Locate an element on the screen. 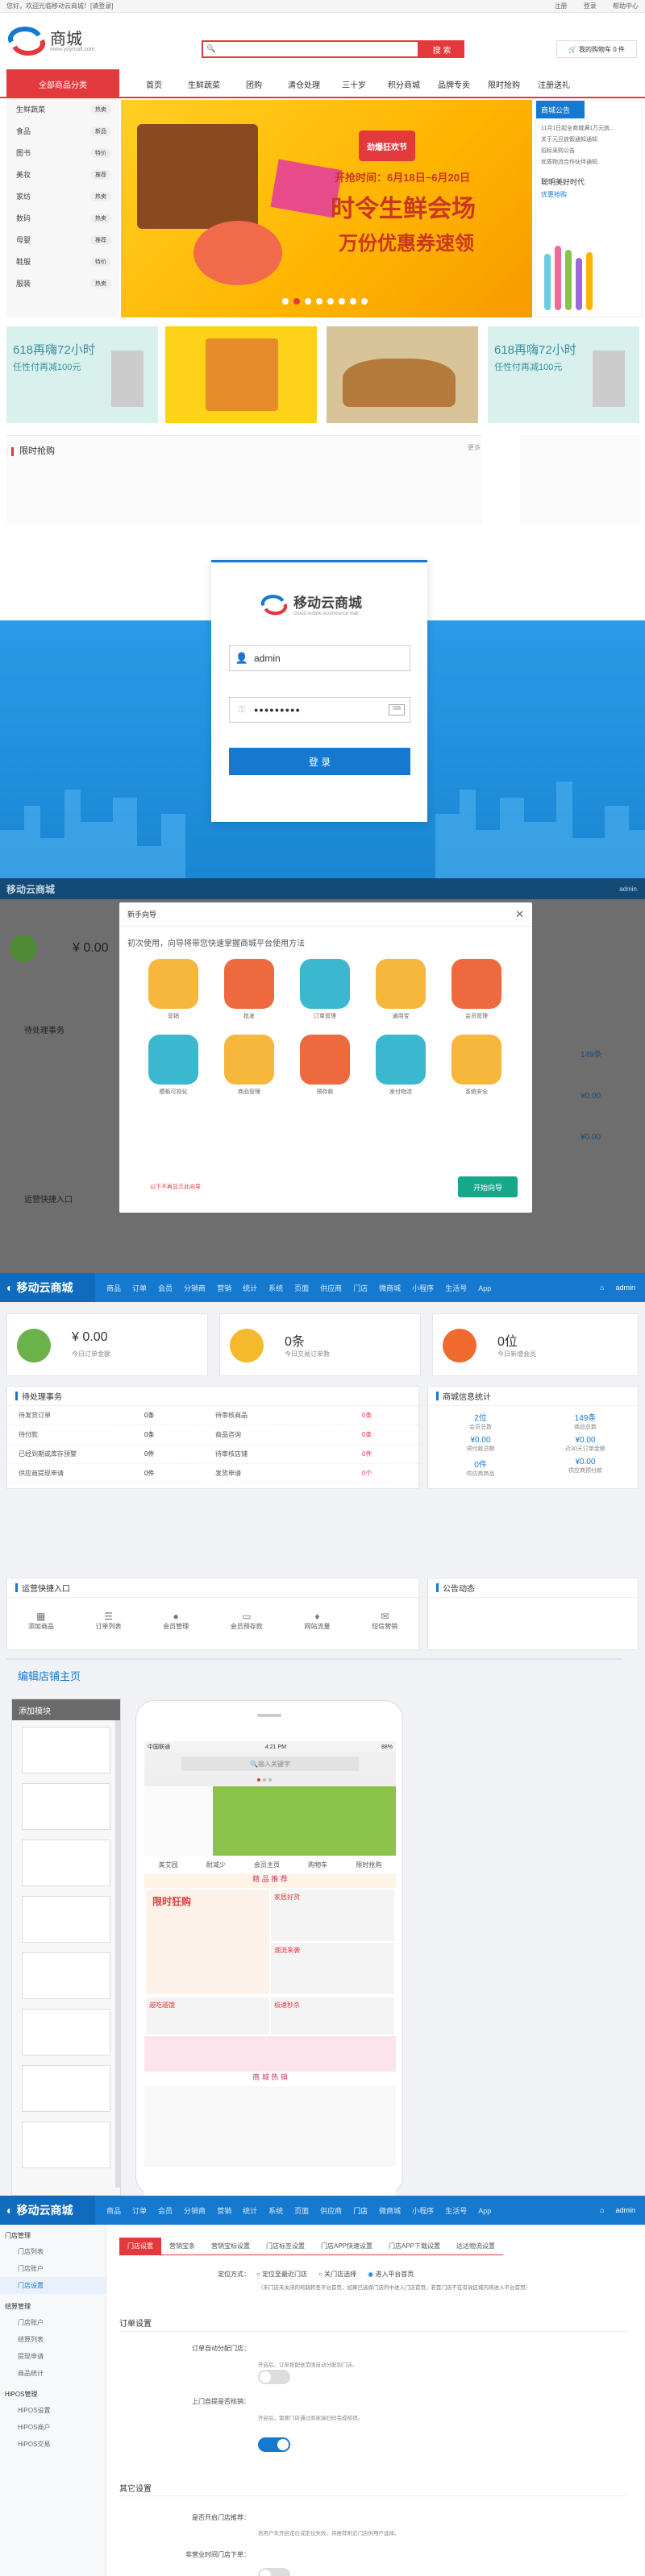  close-icon: ✕ is located at coordinates (519, 915).